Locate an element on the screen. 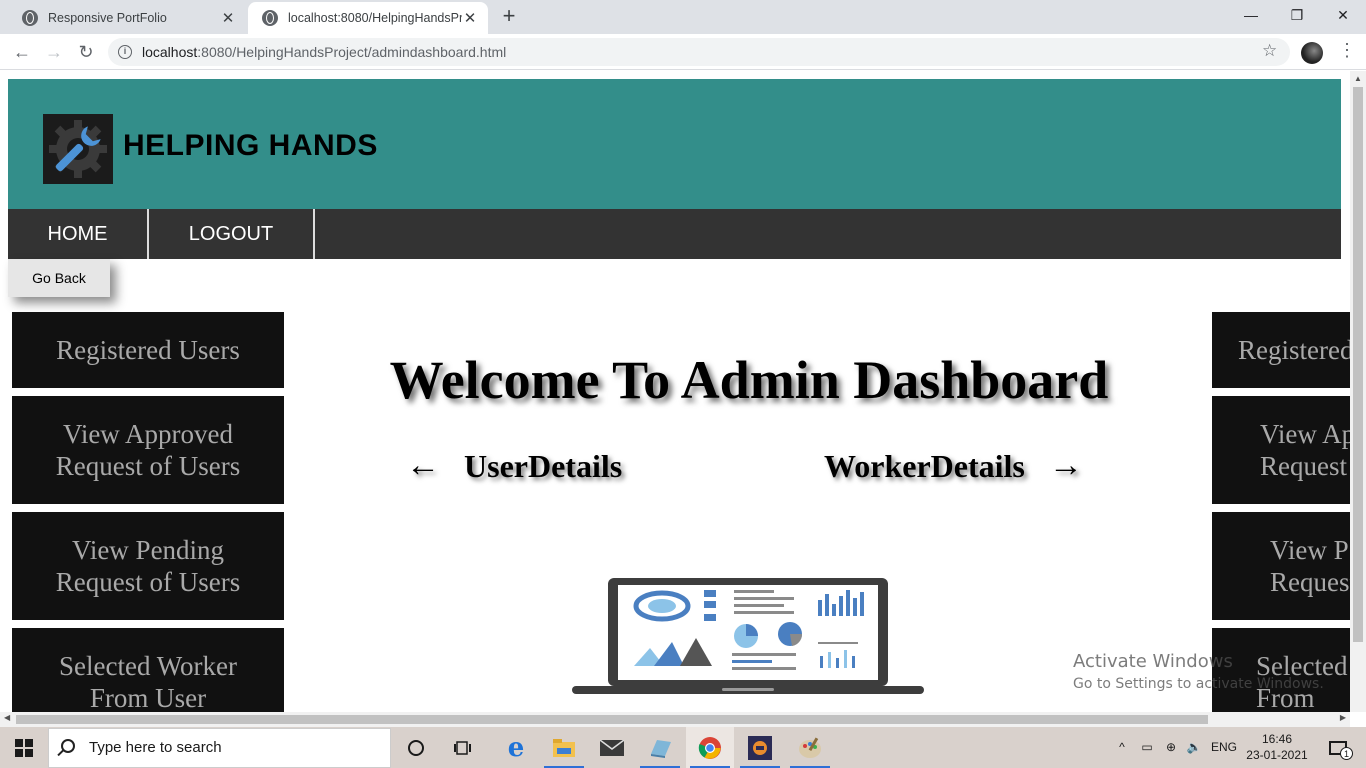 Image resolution: width=1366 pixels, height=768 pixels. laptop-dashboard-illustration is located at coordinates (748, 637).